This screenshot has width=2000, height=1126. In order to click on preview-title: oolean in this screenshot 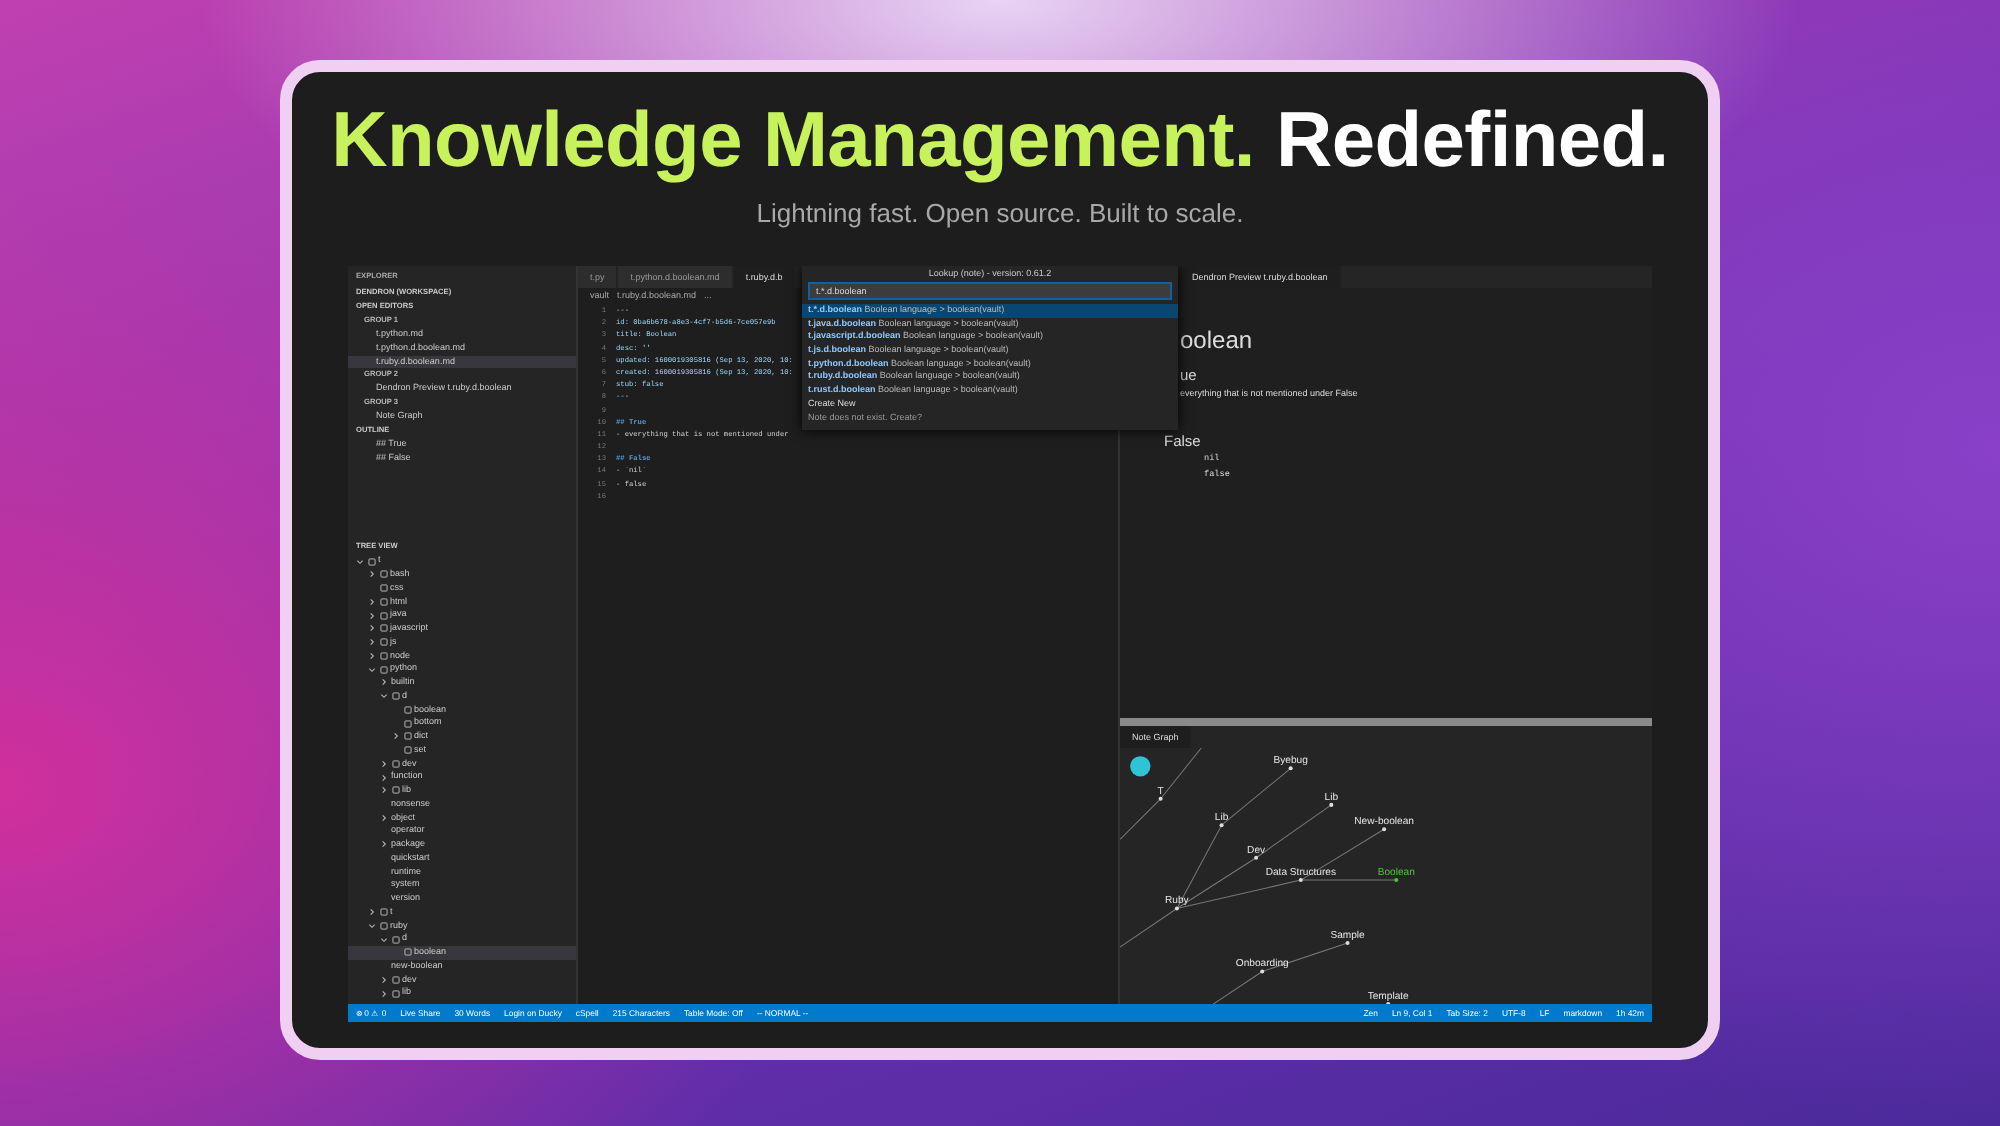, I will do `click(1217, 340)`.